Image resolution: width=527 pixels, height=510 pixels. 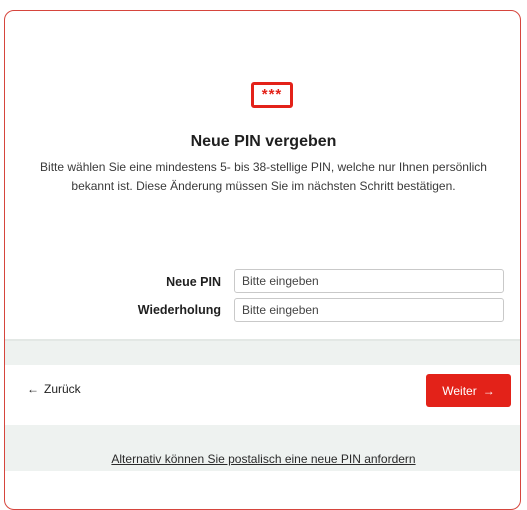 I want to click on back-link: ← Zurück, so click(x=54, y=389).